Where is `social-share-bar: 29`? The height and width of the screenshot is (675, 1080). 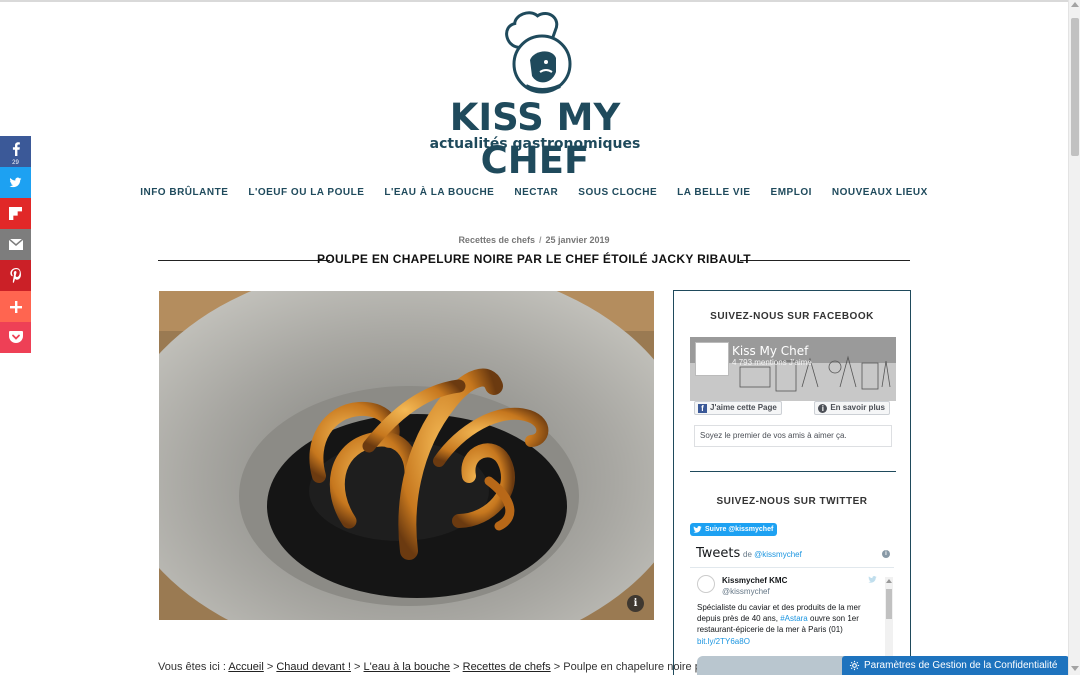 social-share-bar: 29 is located at coordinates (15, 244).